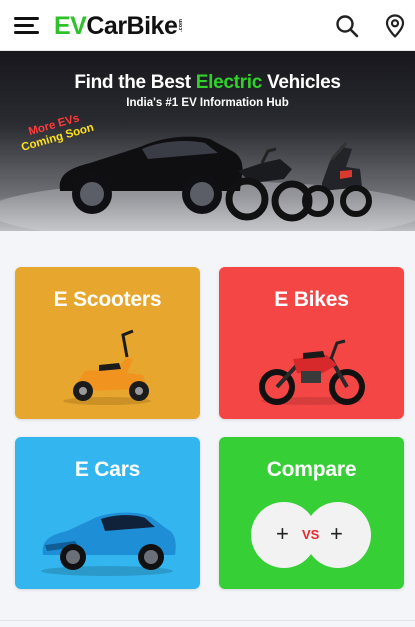 This screenshot has width=415, height=627. I want to click on category-card-e-cars: E Cars, so click(107, 513).